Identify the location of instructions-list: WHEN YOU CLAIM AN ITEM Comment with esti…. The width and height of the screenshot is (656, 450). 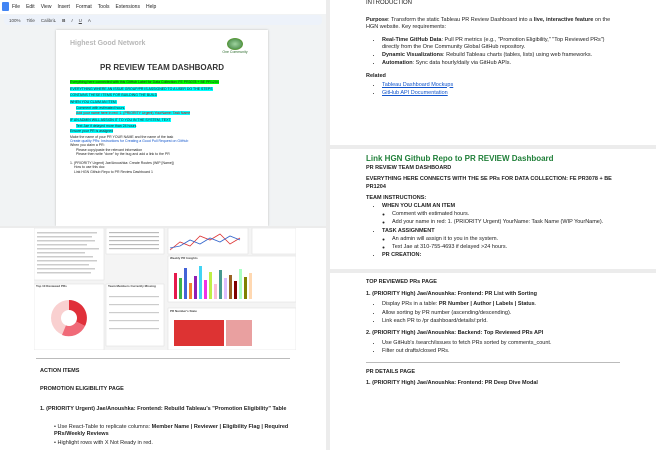
(493, 231).